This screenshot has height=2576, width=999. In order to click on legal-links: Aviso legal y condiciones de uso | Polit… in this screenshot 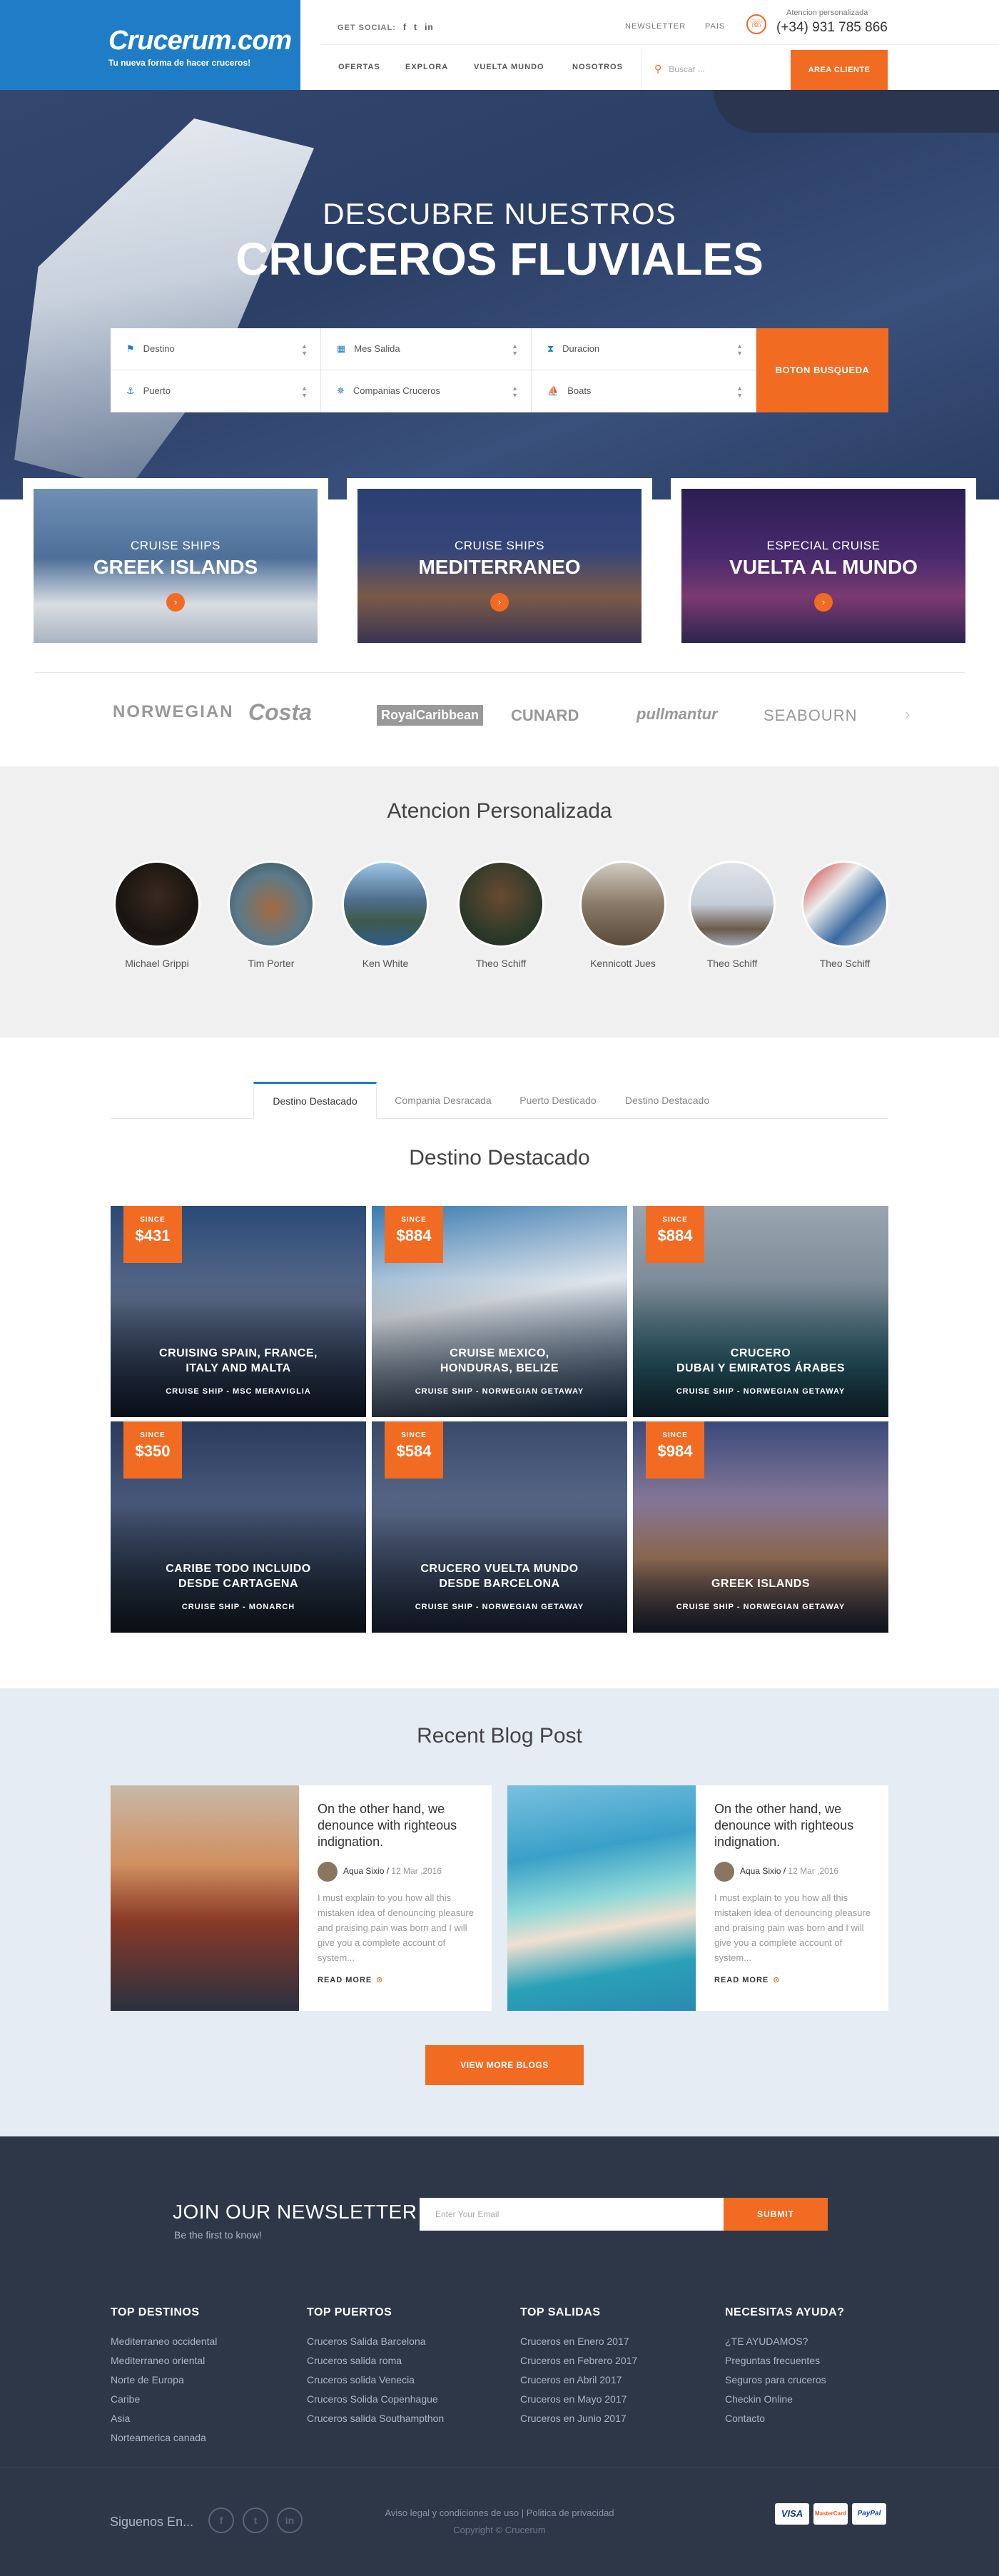, I will do `click(499, 2512)`.